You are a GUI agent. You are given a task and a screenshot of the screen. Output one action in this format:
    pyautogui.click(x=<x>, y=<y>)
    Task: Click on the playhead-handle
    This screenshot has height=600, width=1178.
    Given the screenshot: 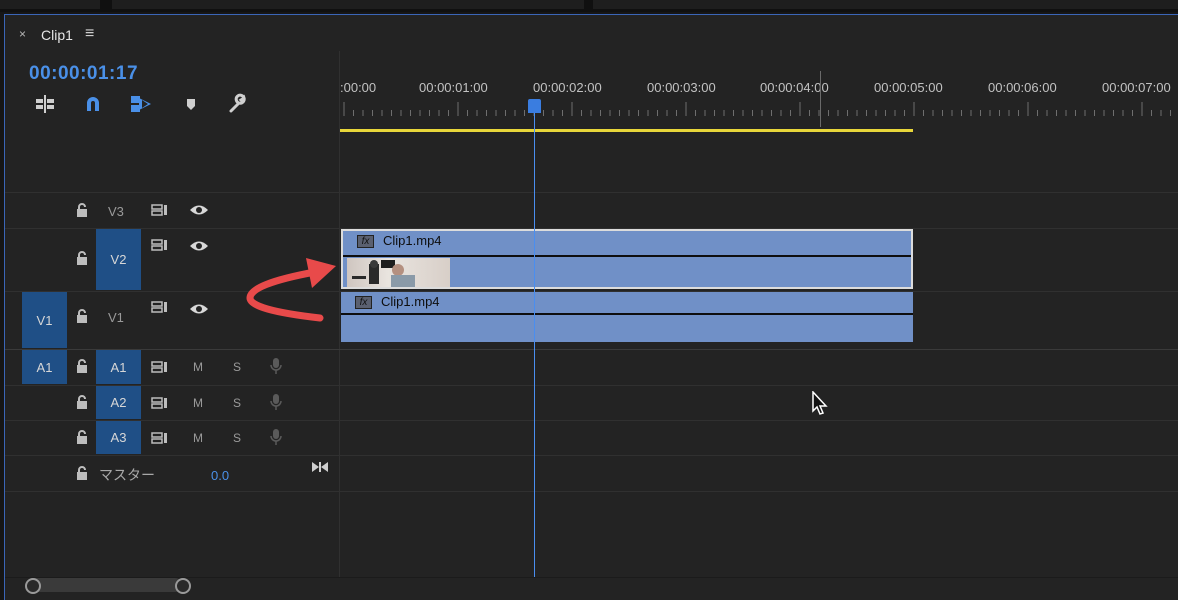 What is the action you would take?
    pyautogui.click(x=534, y=106)
    